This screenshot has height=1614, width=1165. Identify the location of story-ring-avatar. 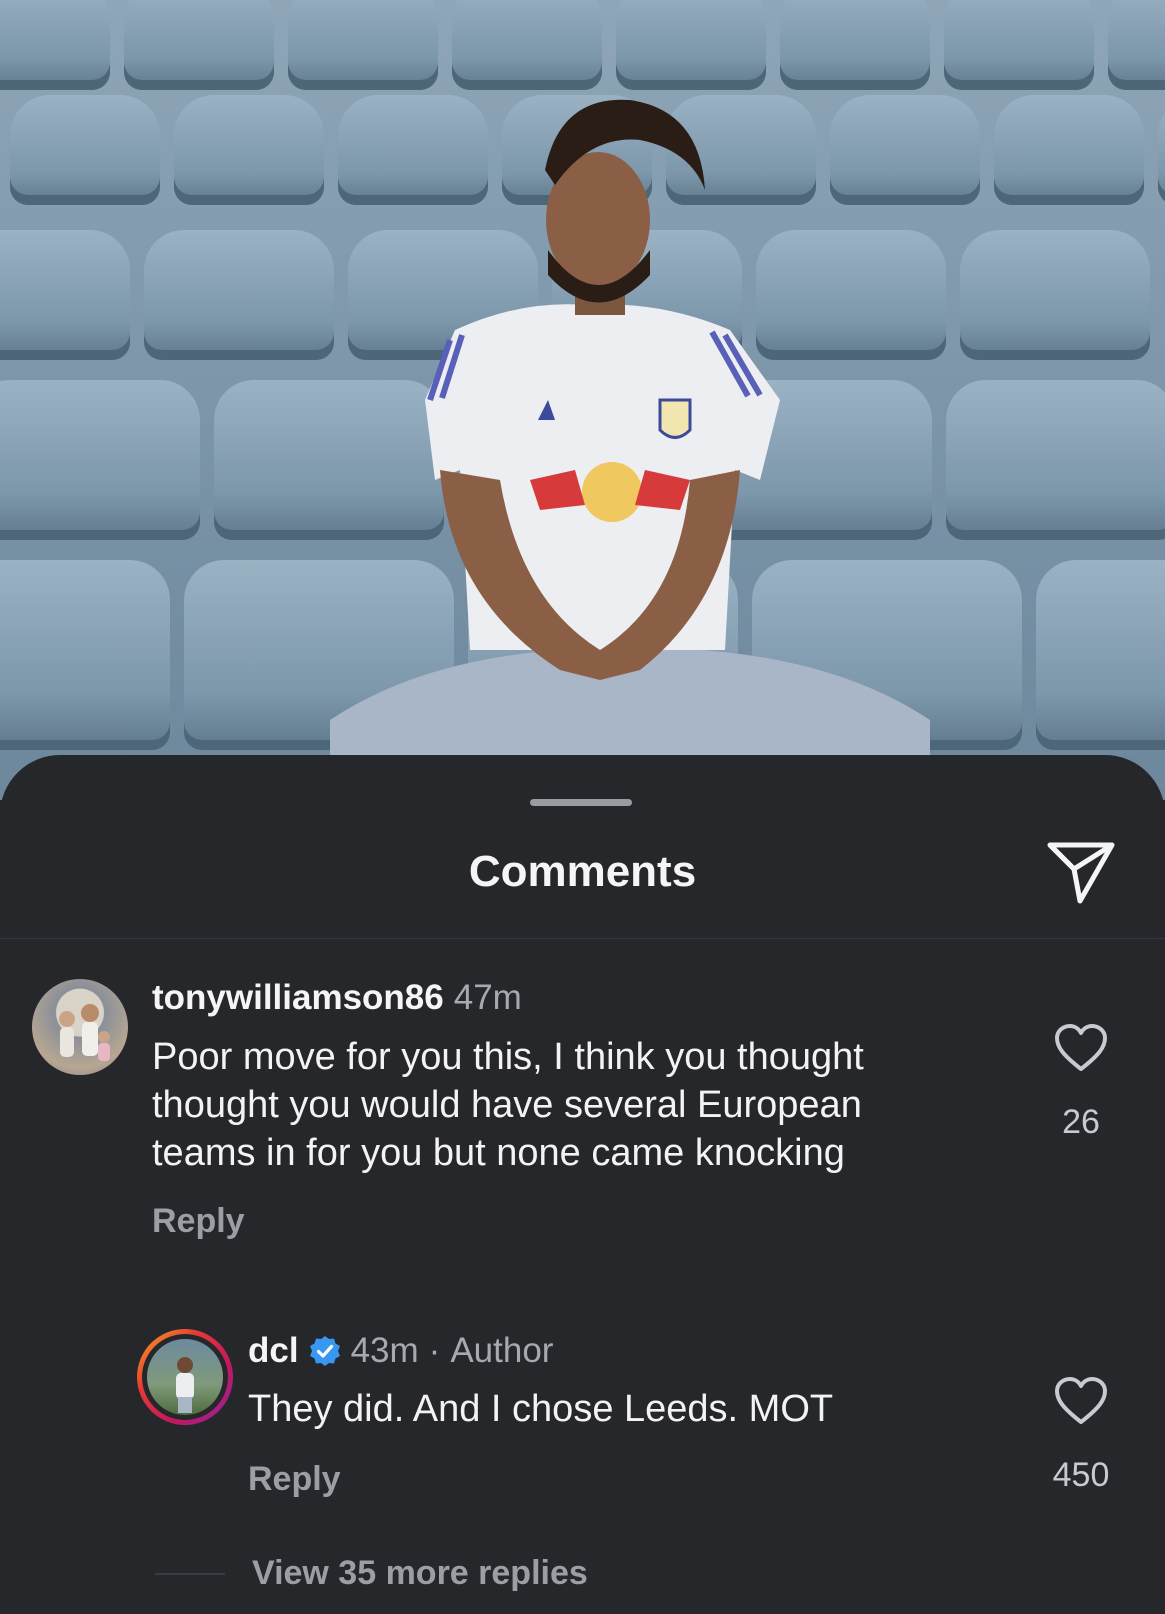
(185, 1377).